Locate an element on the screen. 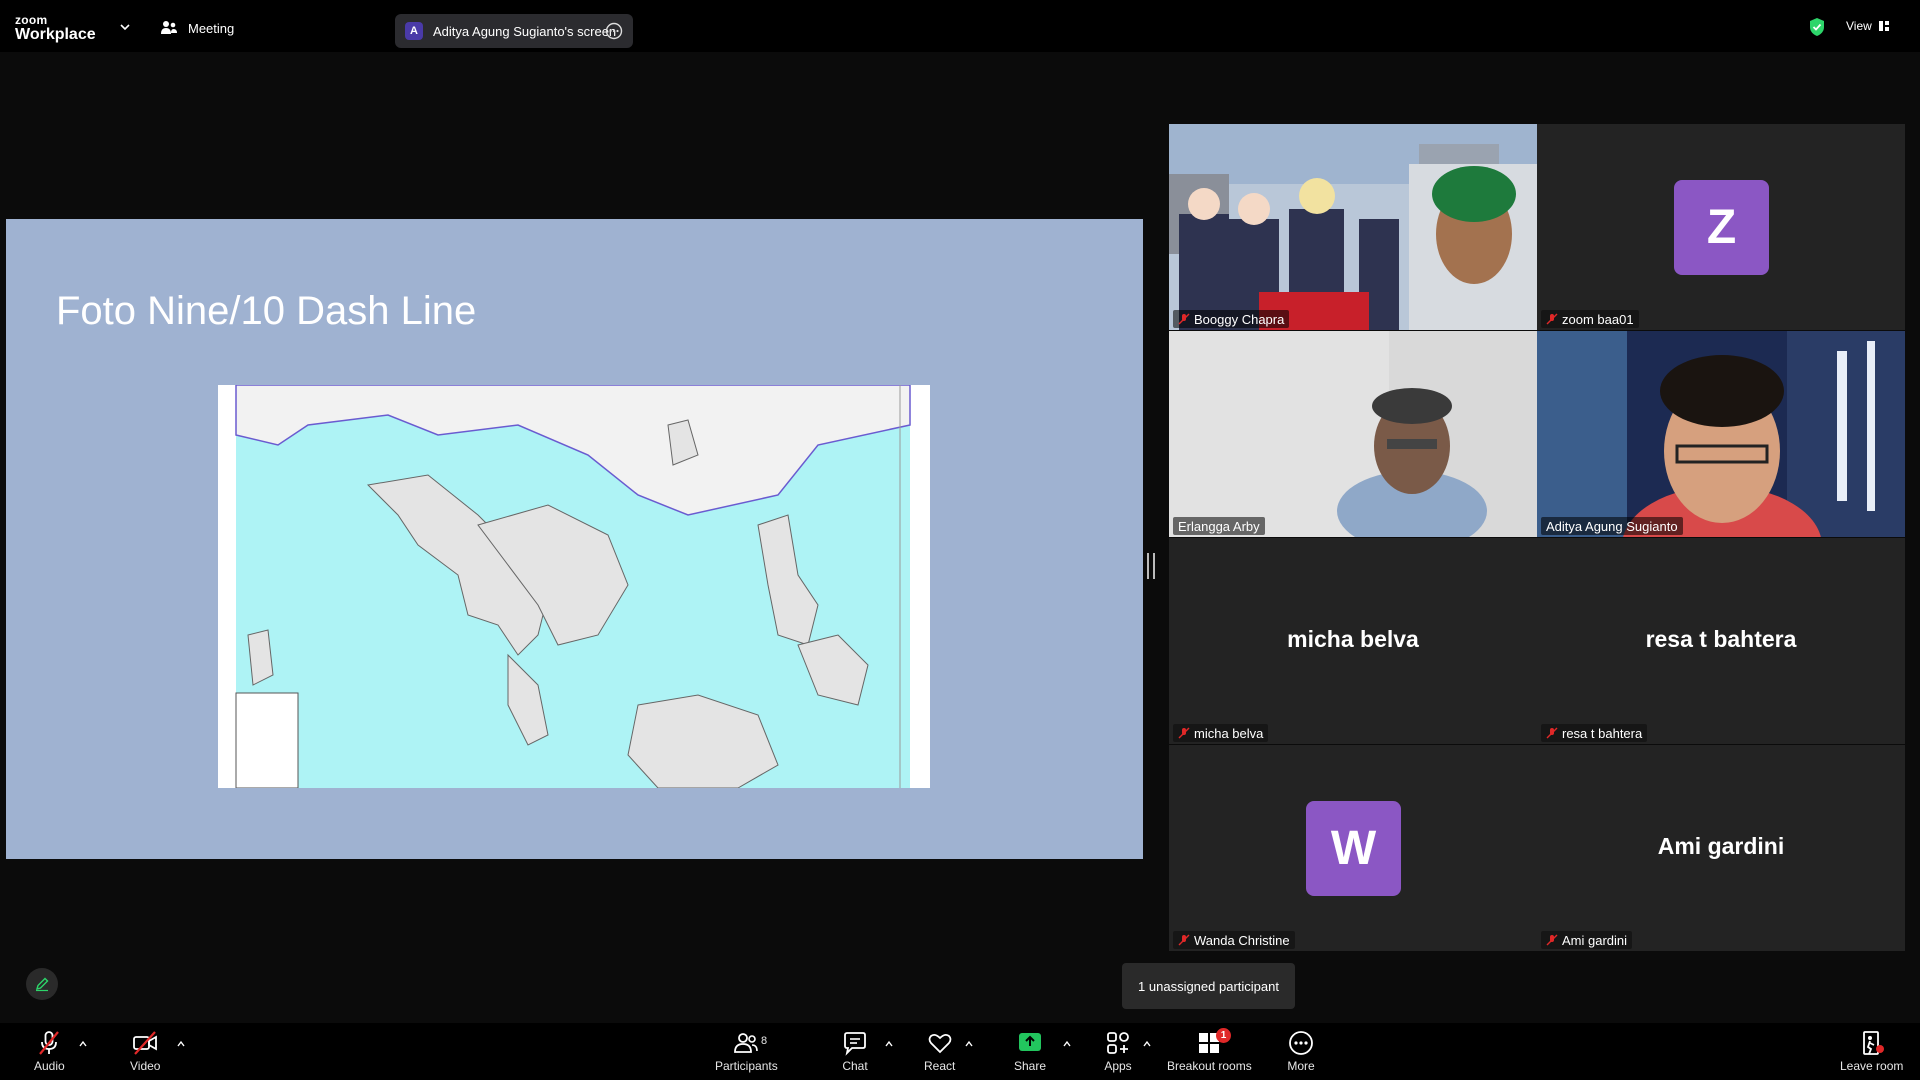 This screenshot has width=1920, height=1080. participant-name-tag: Aditya Agung Sugianto is located at coordinates (1612, 526).